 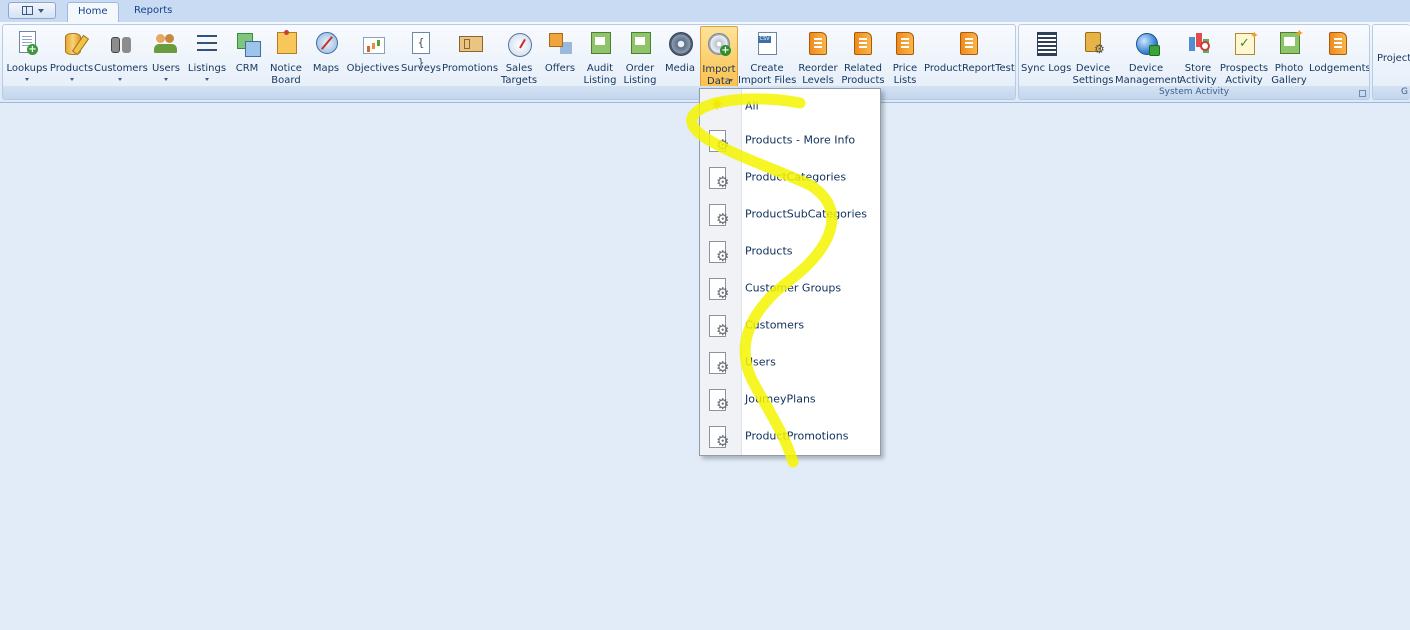 What do you see at coordinates (1289, 74) in the screenshot?
I see `photo-gallery-label: Photo Gallery` at bounding box center [1289, 74].